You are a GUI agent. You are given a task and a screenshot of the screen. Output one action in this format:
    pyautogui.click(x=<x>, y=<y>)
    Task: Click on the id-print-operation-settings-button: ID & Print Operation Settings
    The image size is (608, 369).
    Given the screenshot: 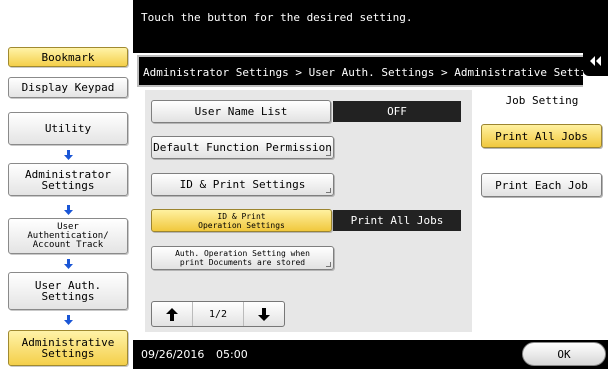 What is the action you would take?
    pyautogui.click(x=241, y=220)
    